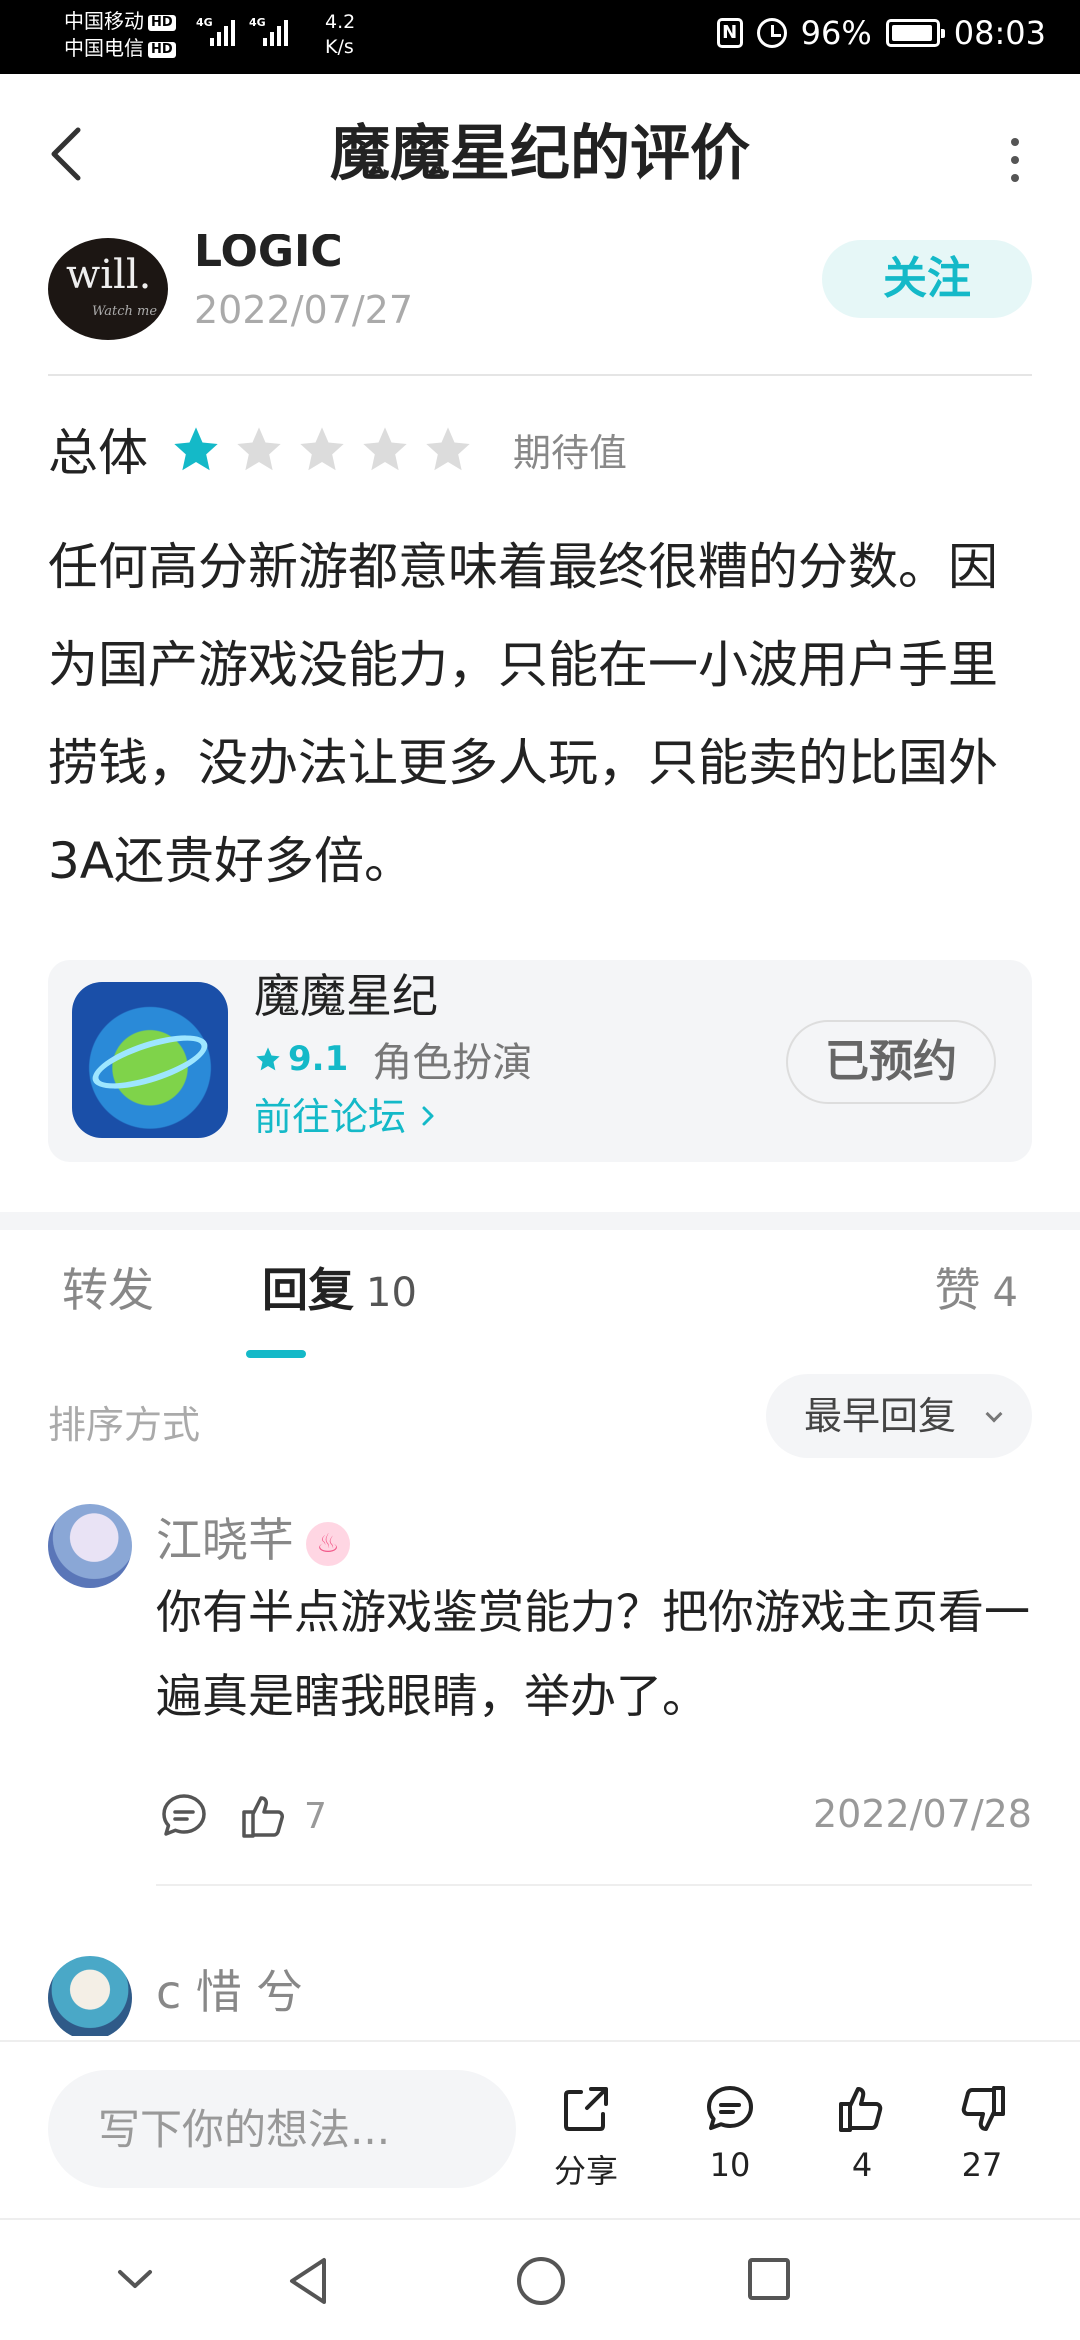  Describe the element at coordinates (982, 2165) in the screenshot. I see `dislike-count: 27` at that location.